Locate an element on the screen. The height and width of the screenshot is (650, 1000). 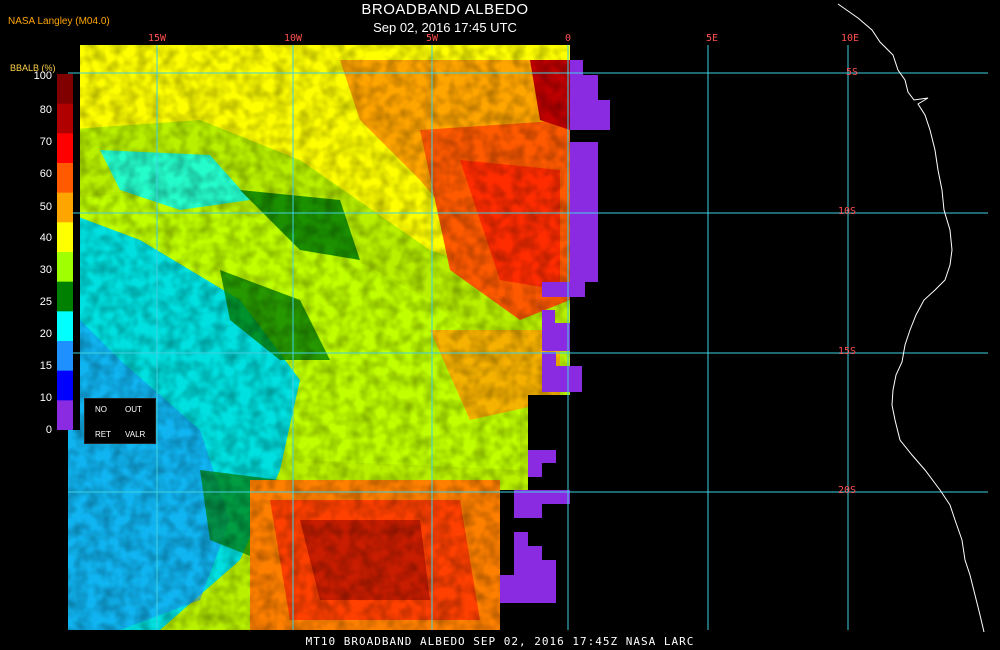
legend-tick-label: 70 is located at coordinates (45, 142).